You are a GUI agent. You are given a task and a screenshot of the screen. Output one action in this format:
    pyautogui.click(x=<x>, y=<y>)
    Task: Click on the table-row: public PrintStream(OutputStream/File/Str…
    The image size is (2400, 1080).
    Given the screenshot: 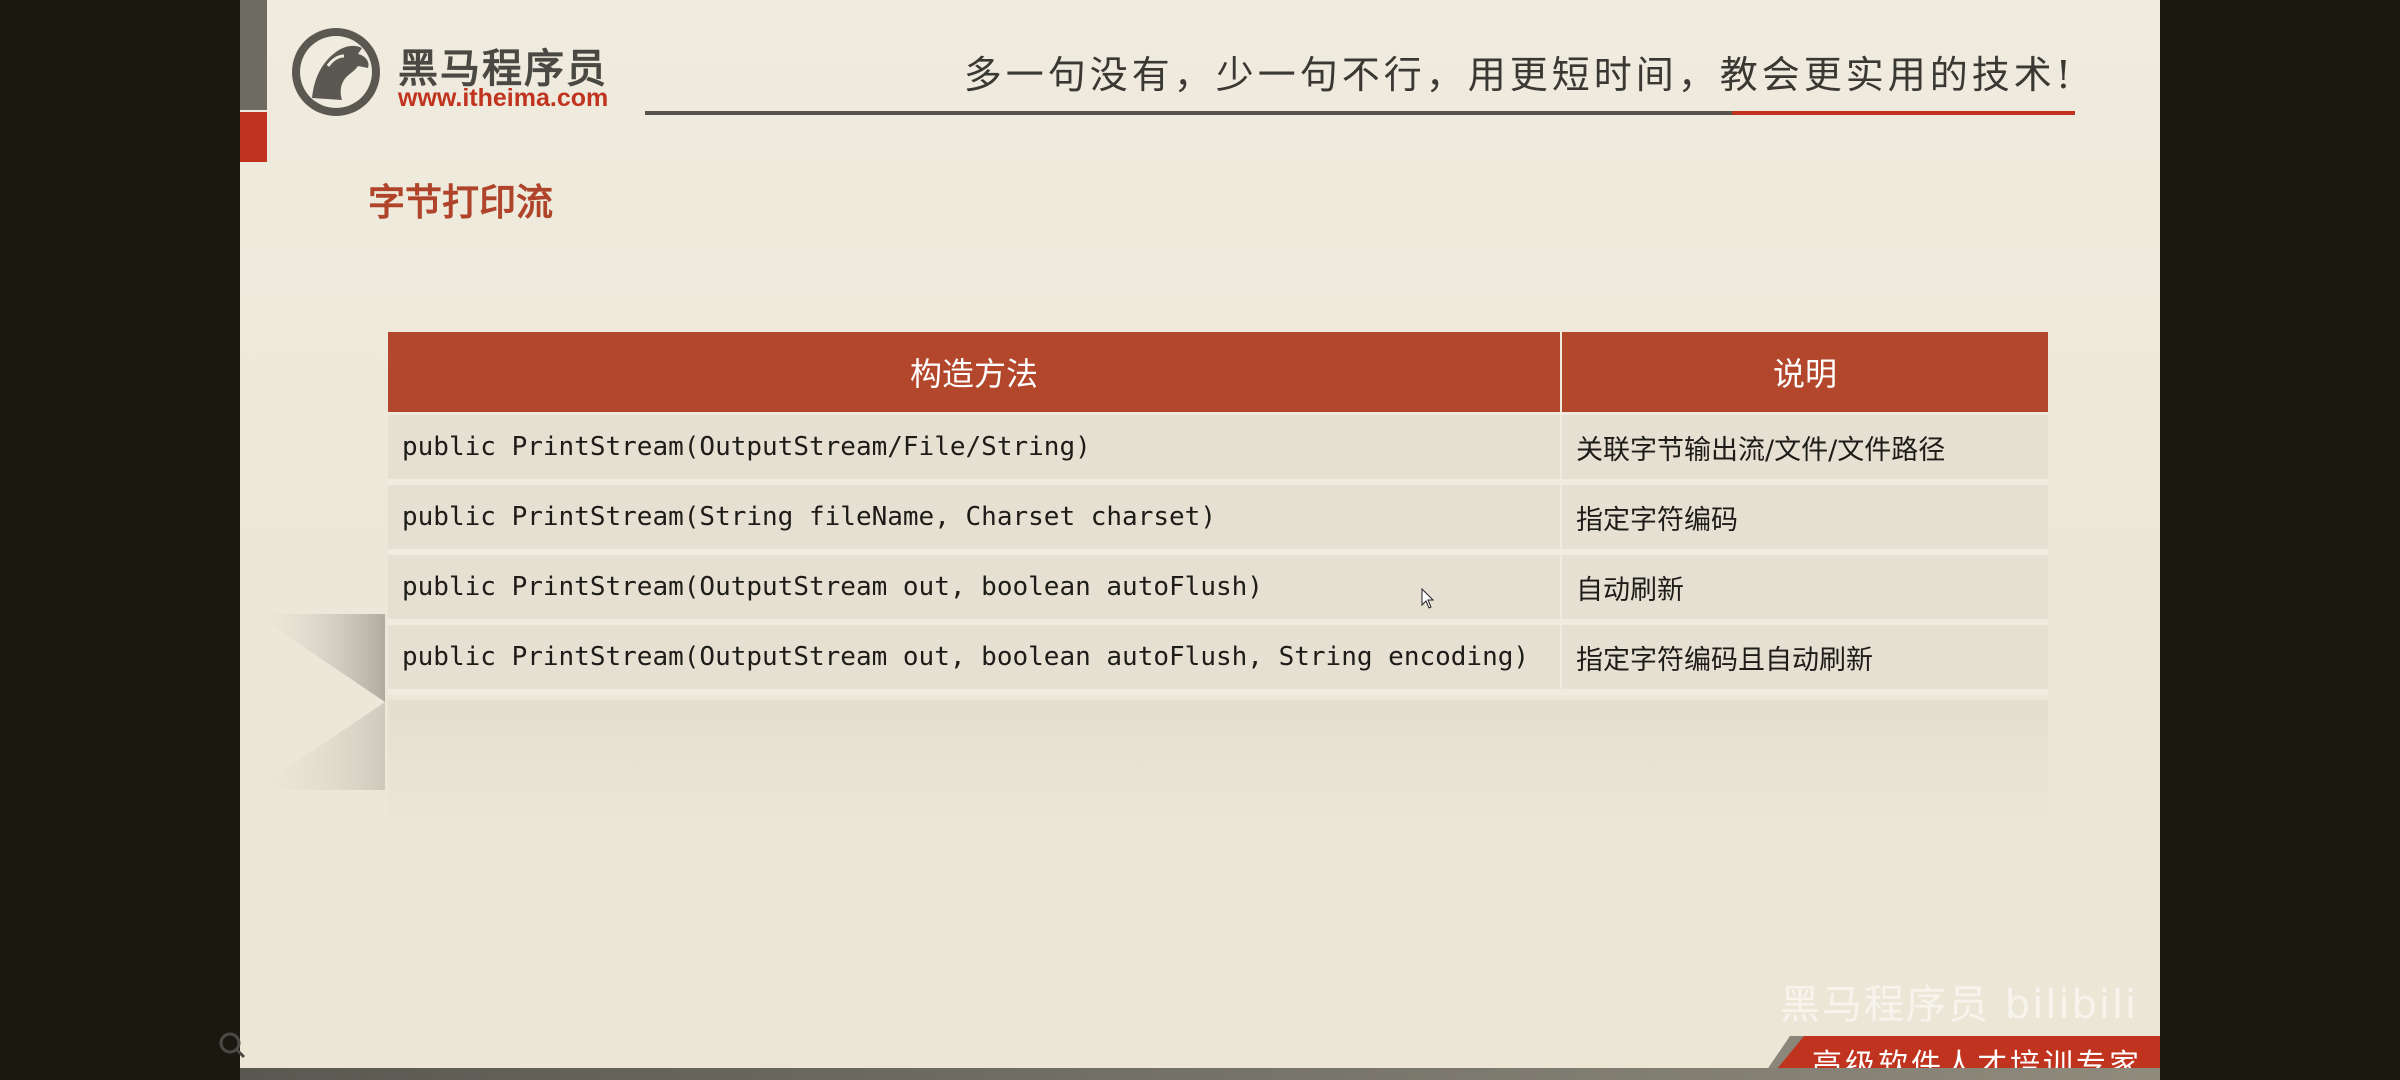 What is the action you would take?
    pyautogui.click(x=1218, y=450)
    